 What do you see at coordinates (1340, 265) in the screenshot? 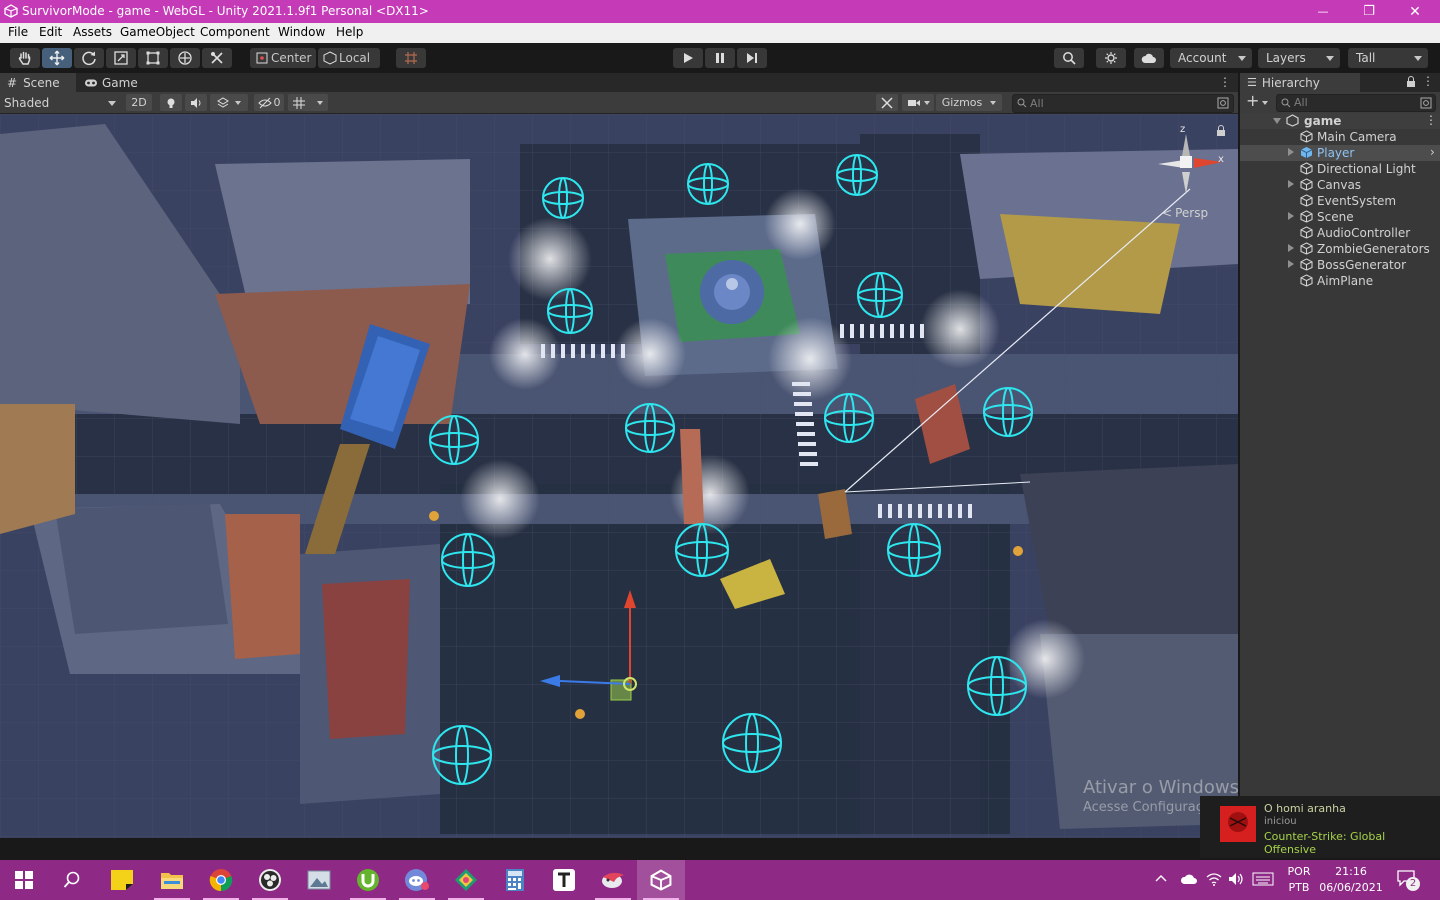
I see `hierarchy-row-bossgenerator: BossGenerator` at bounding box center [1340, 265].